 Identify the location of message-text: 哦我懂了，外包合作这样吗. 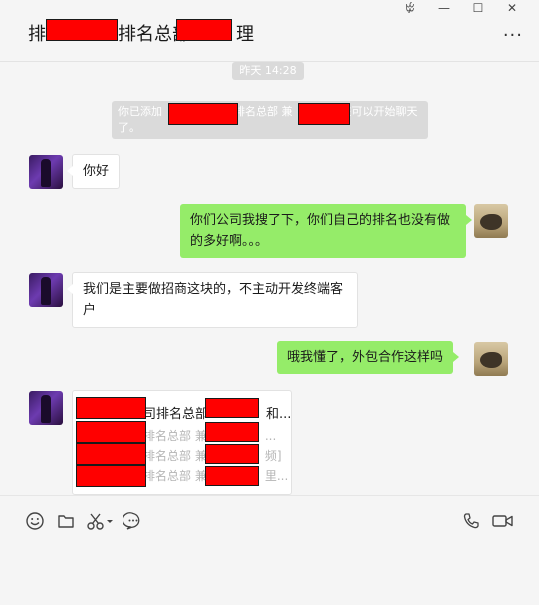
(365, 357).